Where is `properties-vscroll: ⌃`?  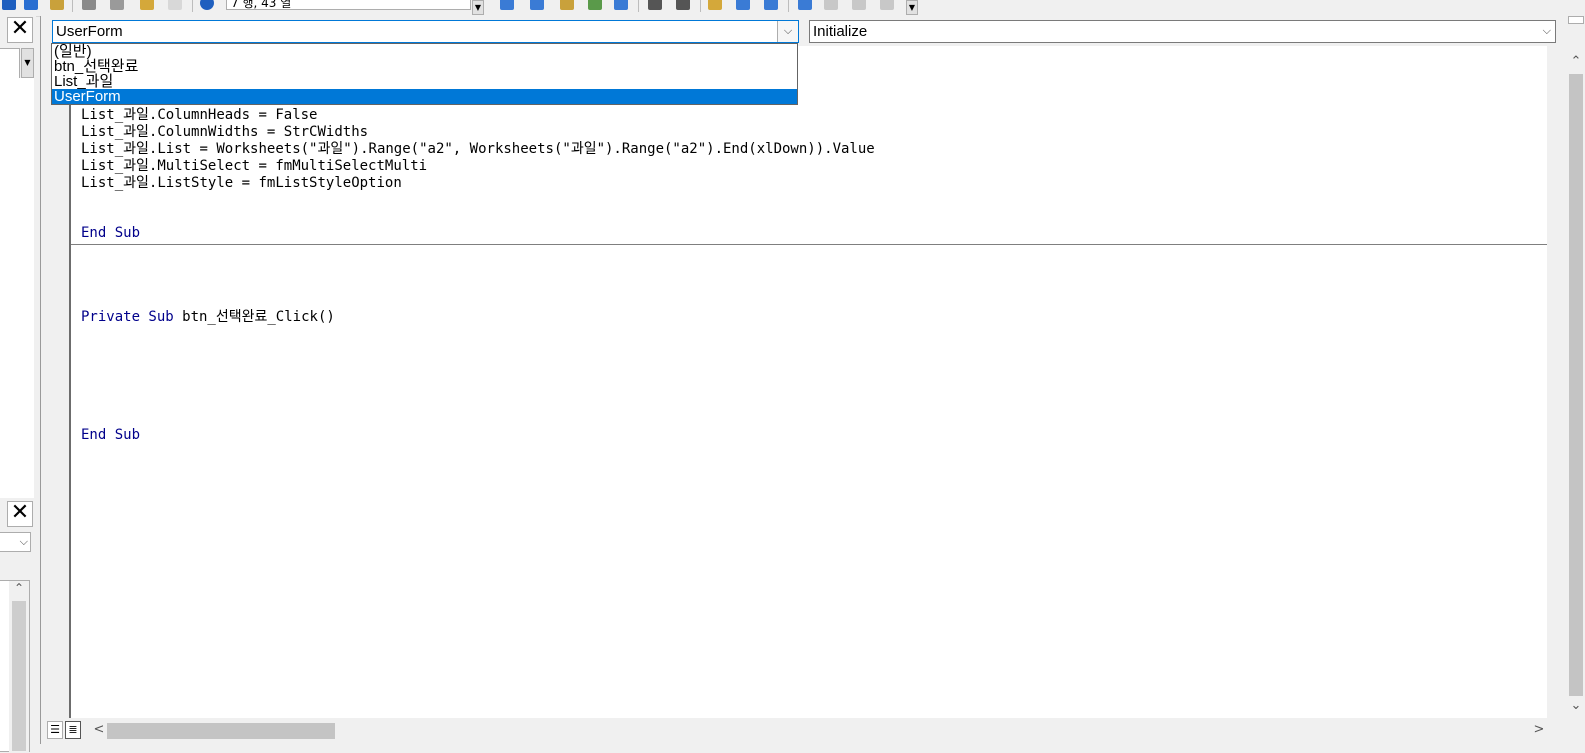
properties-vscroll: ⌃ is located at coordinates (19, 667).